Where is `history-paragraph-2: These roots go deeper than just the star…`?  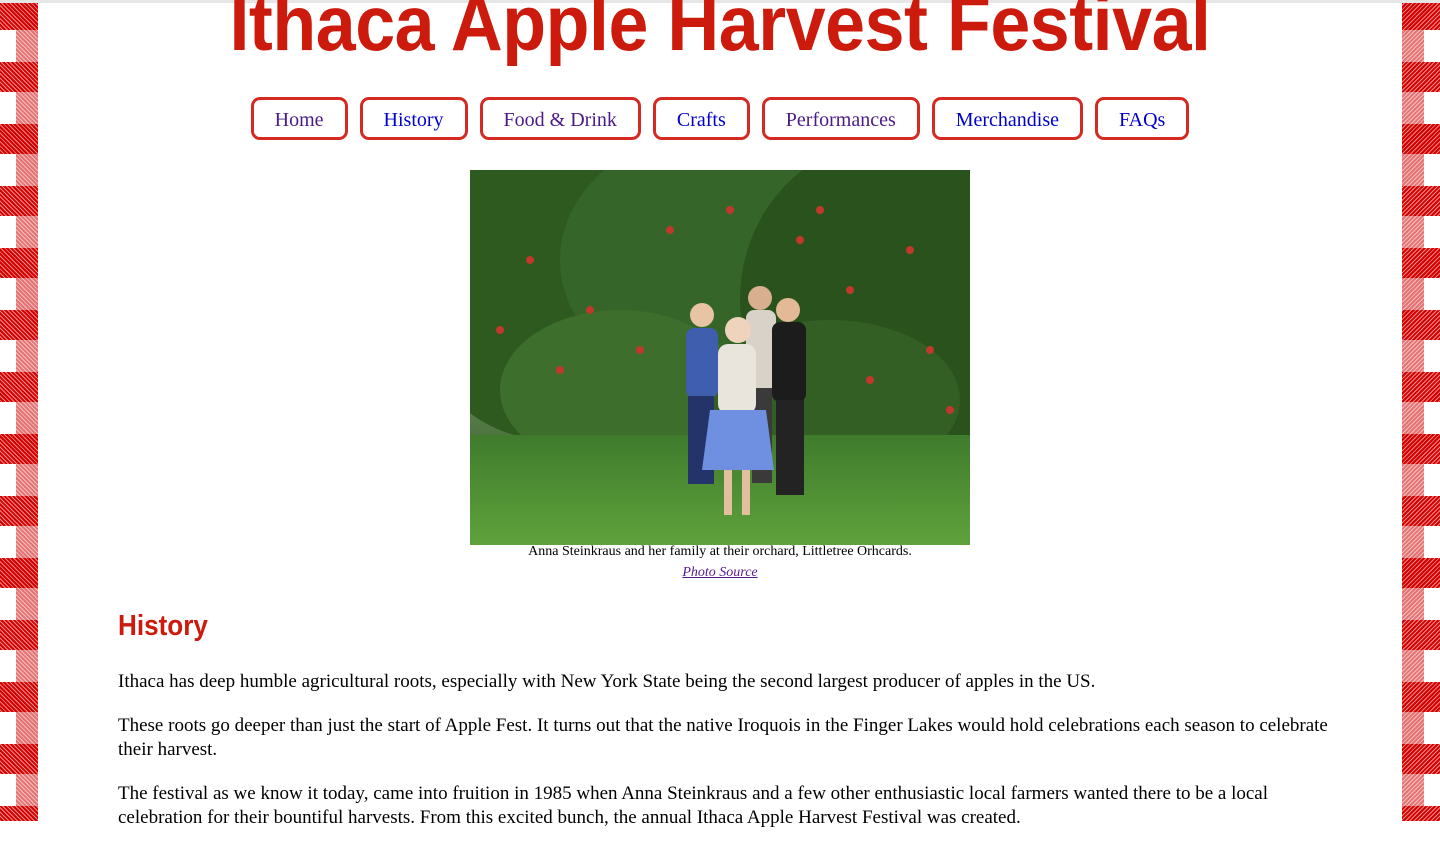 history-paragraph-2: These roots go deeper than just the star… is located at coordinates (723, 737).